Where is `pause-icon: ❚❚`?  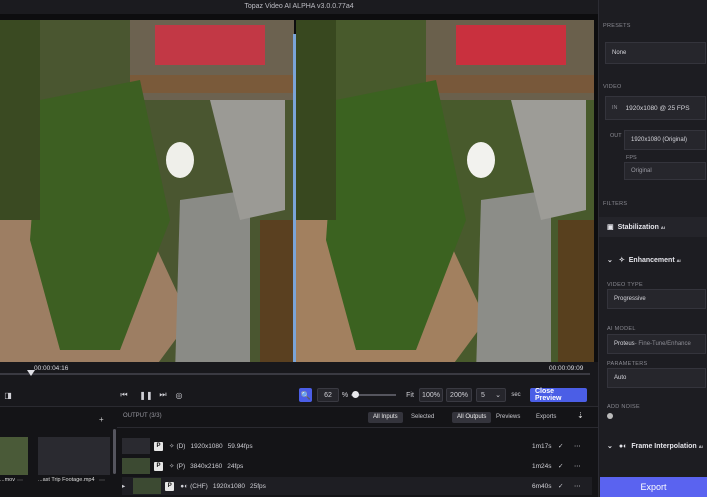 pause-icon: ❚❚ is located at coordinates (145, 395).